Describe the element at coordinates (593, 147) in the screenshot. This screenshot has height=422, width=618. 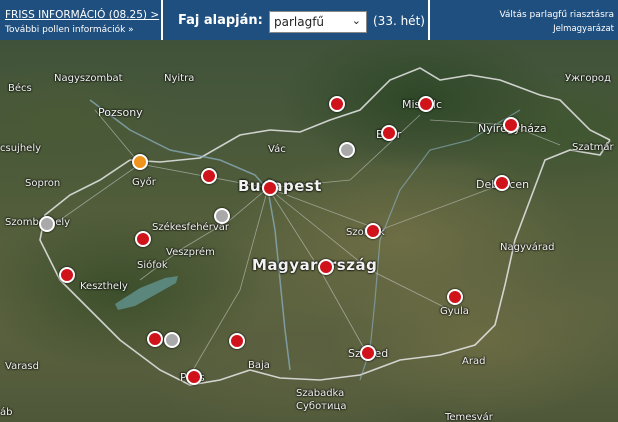
I see `map-label: Szatmár` at that location.